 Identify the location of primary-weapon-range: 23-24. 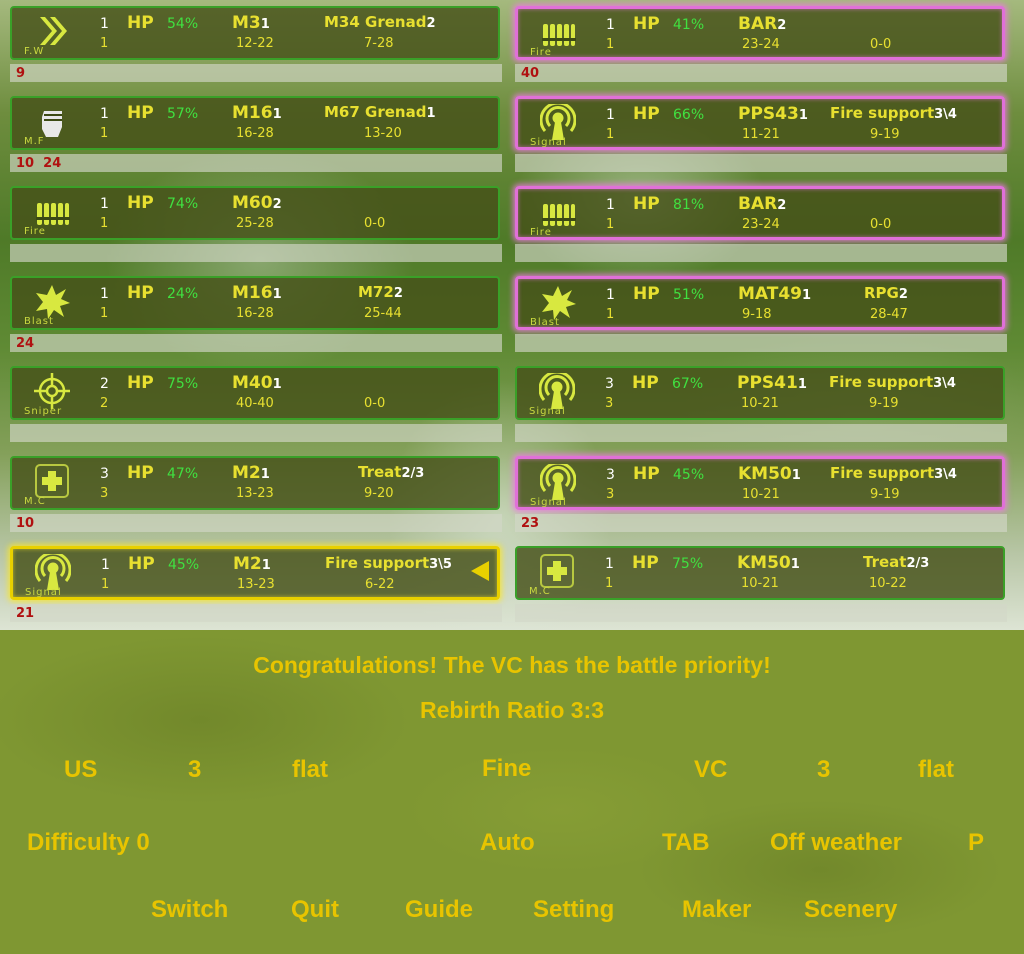
(761, 224).